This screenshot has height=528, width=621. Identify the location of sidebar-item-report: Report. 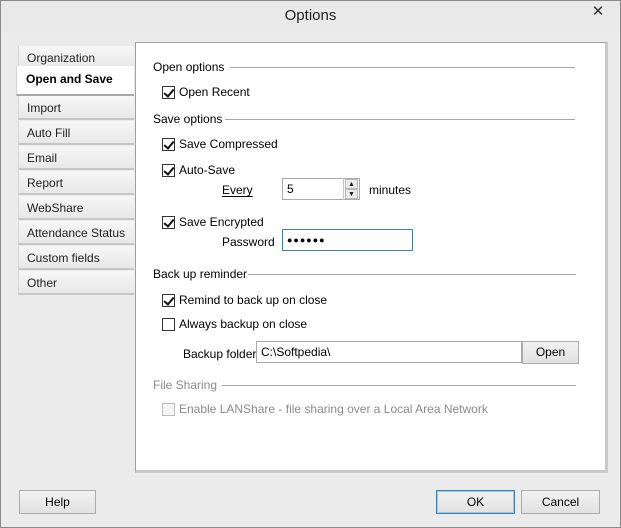
(76, 183).